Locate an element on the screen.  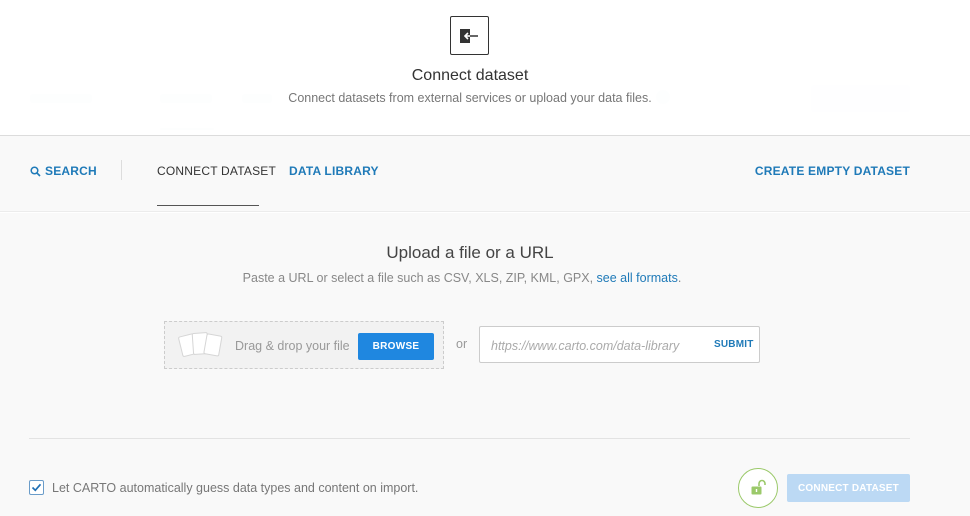
unlock-icon is located at coordinates (758, 487).